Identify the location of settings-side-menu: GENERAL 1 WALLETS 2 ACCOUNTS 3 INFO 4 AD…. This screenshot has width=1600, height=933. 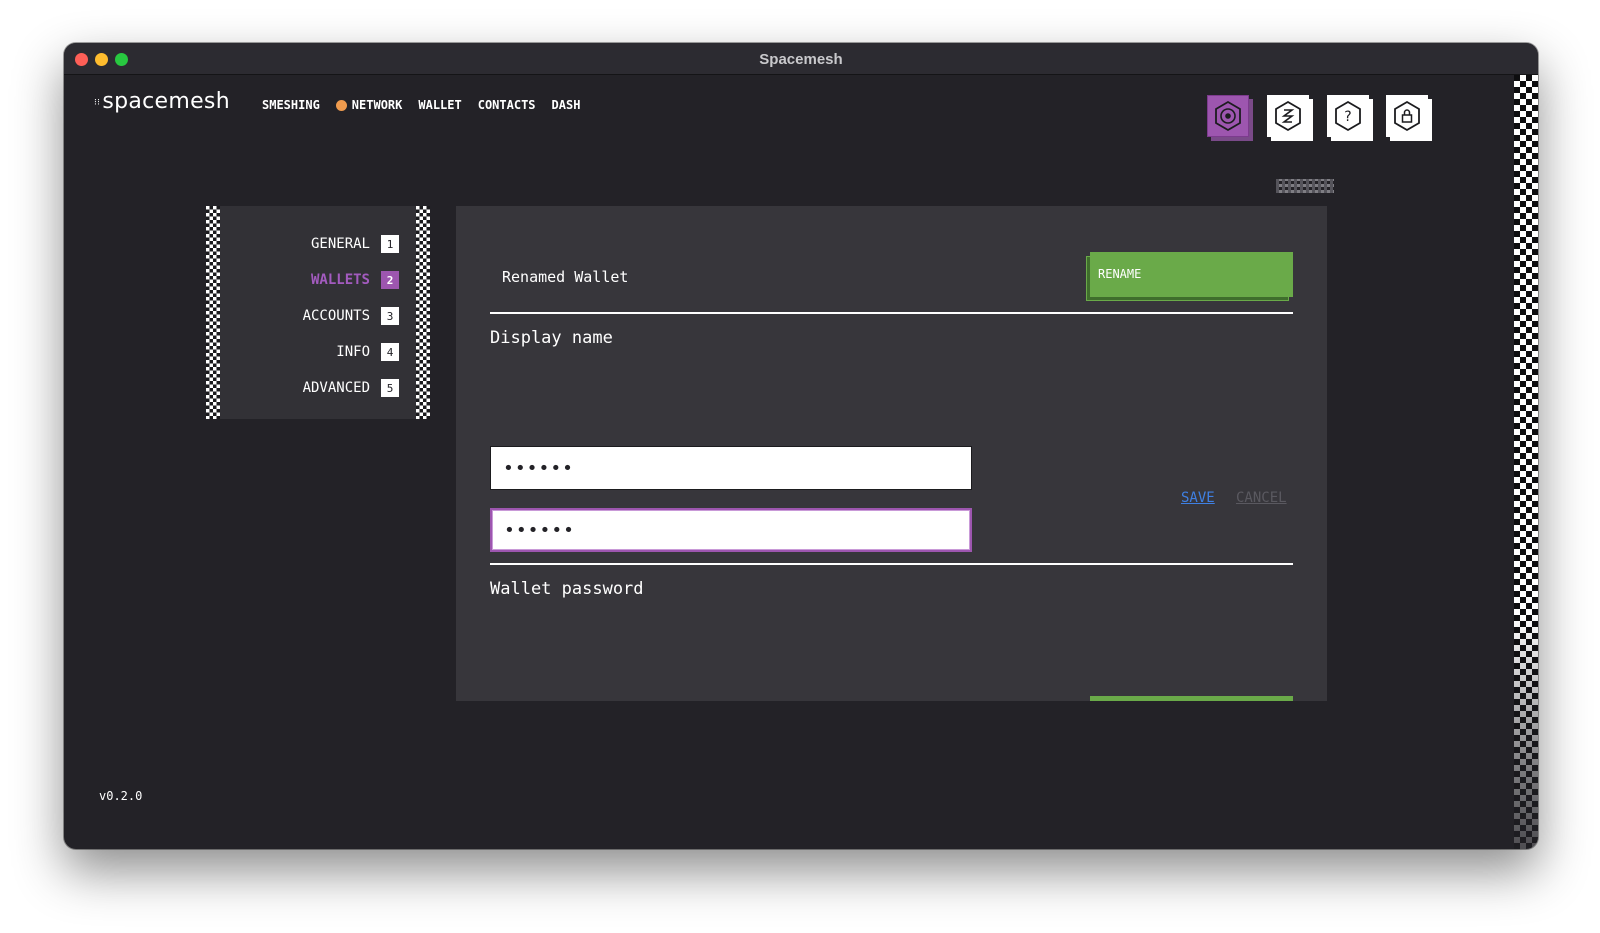
(318, 312).